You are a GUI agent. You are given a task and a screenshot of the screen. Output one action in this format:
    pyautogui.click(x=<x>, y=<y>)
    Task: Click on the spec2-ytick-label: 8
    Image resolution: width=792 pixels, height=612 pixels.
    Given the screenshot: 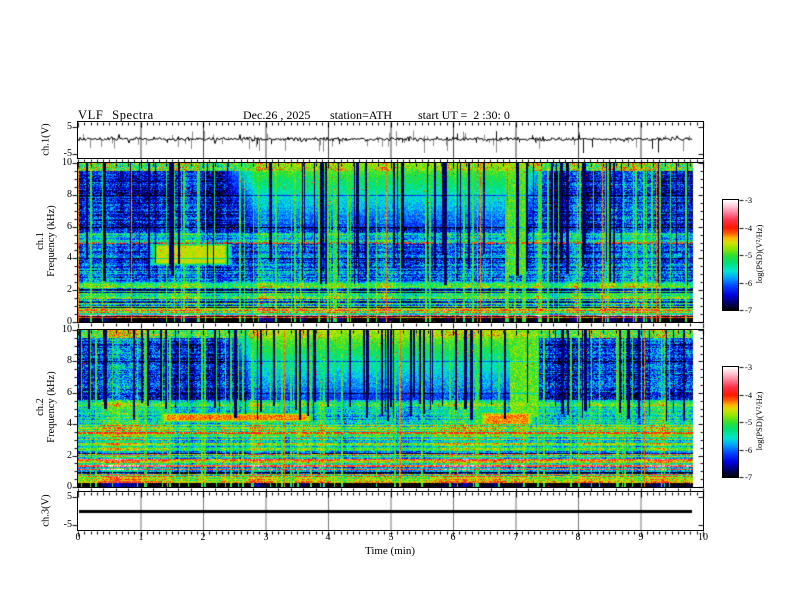 What is the action you would take?
    pyautogui.click(x=69, y=360)
    